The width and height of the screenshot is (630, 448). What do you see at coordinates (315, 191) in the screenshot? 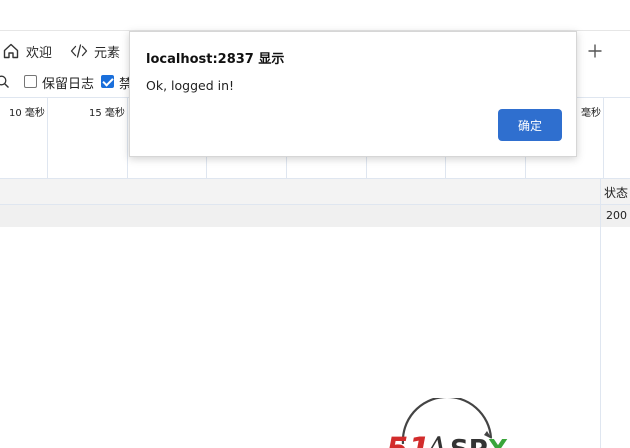
I see `request-table-header: 状态` at bounding box center [315, 191].